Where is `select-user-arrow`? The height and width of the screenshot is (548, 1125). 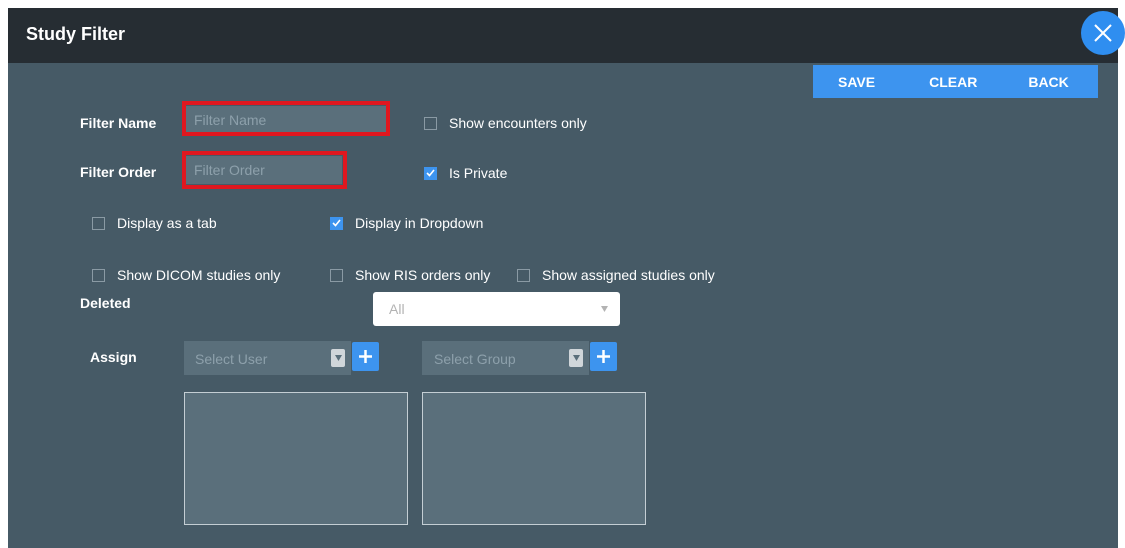 select-user-arrow is located at coordinates (338, 358).